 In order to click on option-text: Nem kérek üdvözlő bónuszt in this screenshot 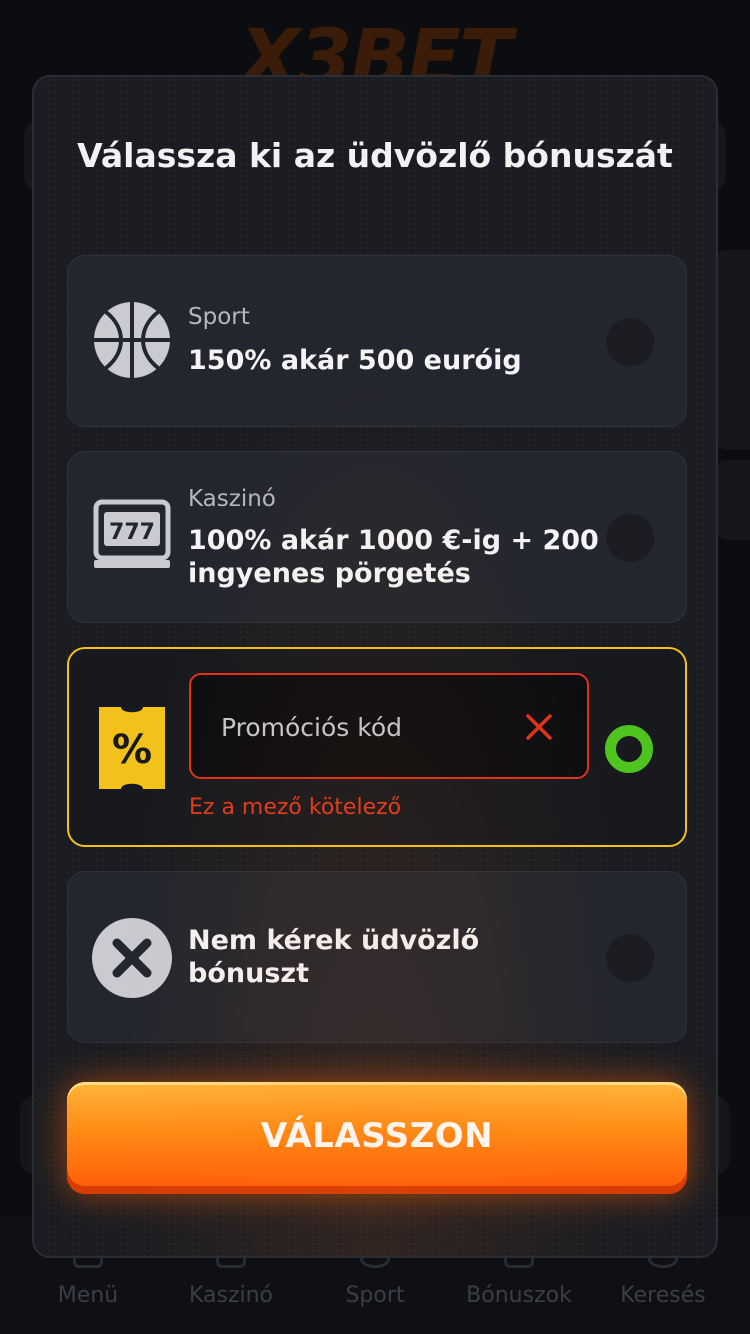, I will do `click(334, 957)`.